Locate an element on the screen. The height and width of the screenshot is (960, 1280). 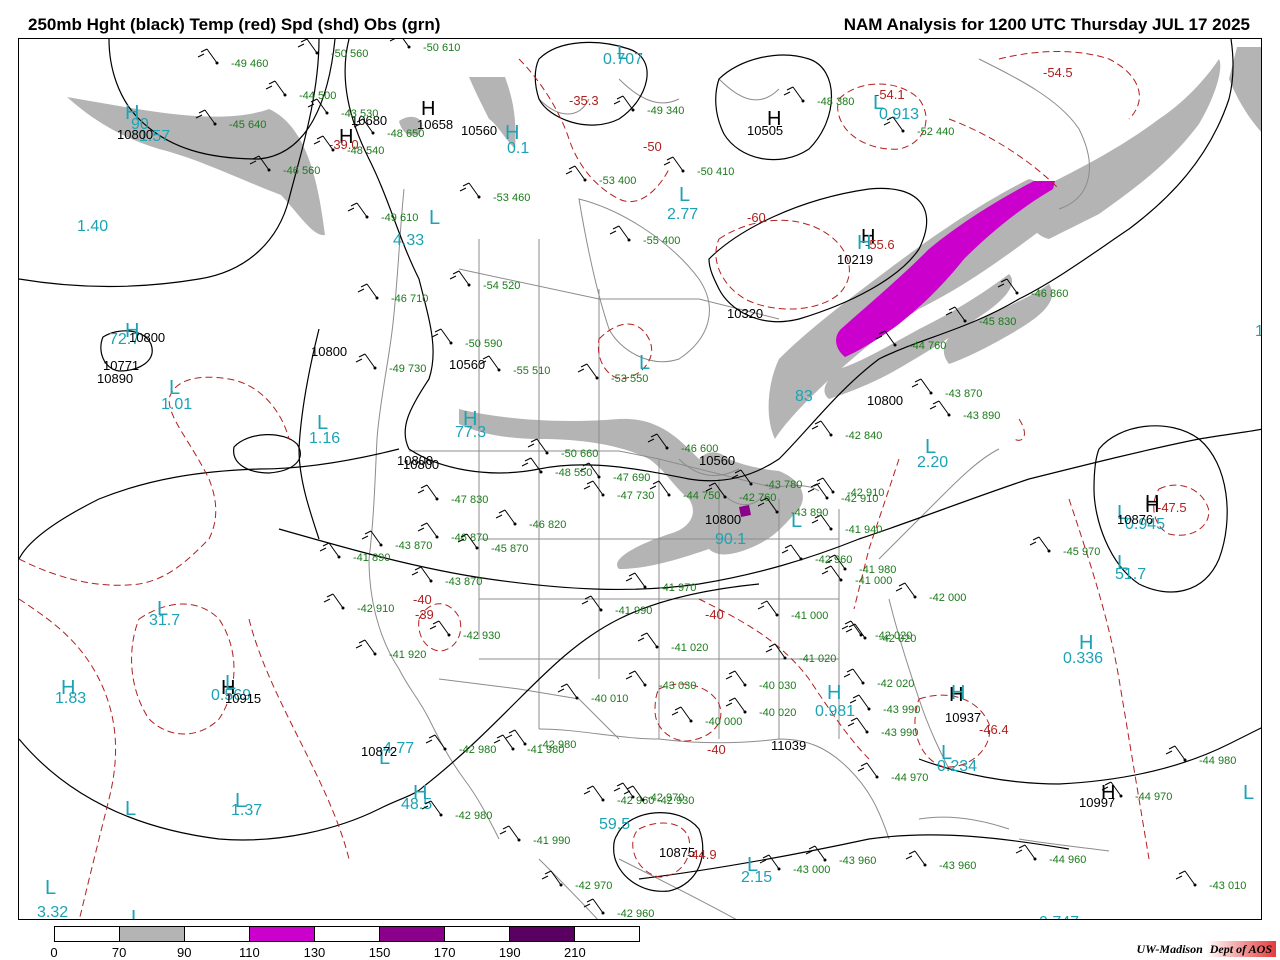
height-value: 10872 is located at coordinates (379, 751).